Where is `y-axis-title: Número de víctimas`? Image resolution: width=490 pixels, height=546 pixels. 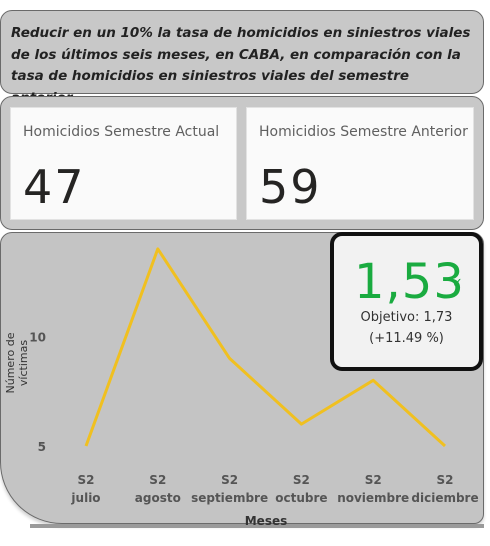 y-axis-title: Número de víctimas is located at coordinates (17, 363).